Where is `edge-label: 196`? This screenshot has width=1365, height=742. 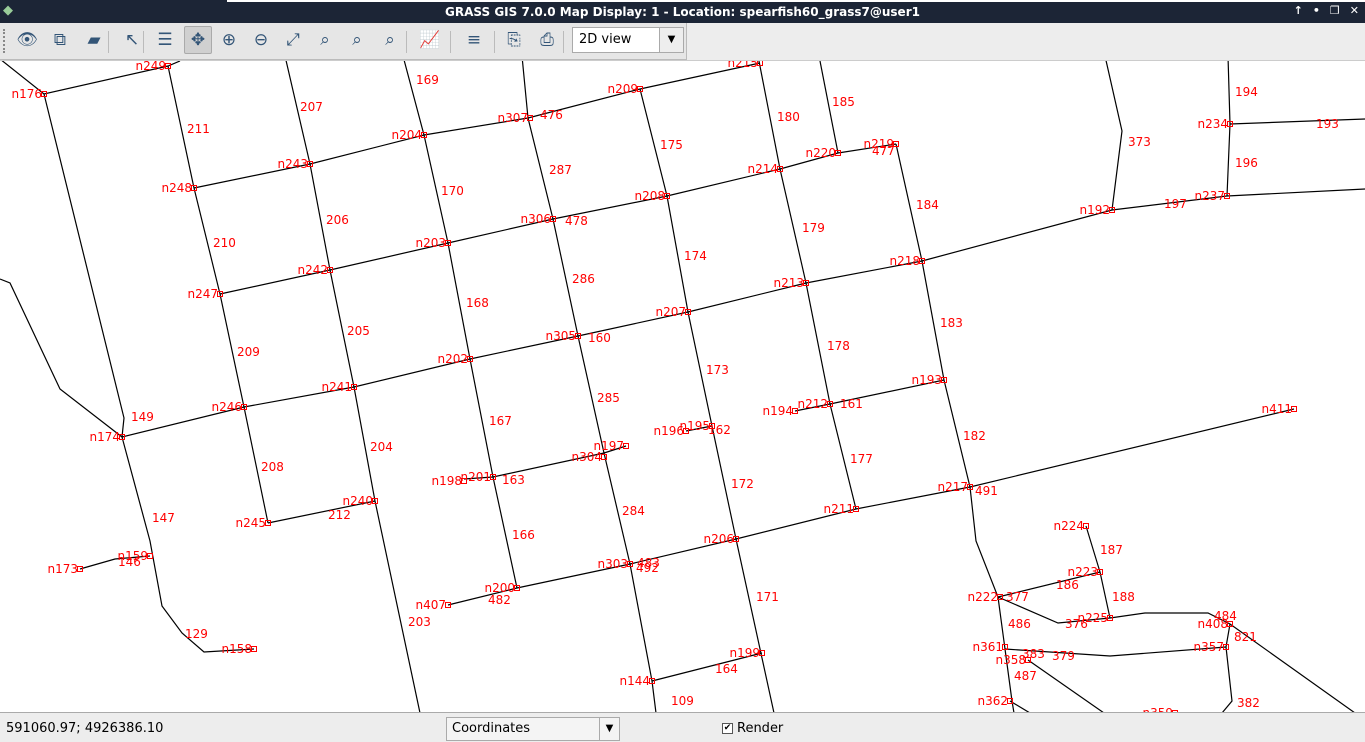 edge-label: 196 is located at coordinates (1246, 163).